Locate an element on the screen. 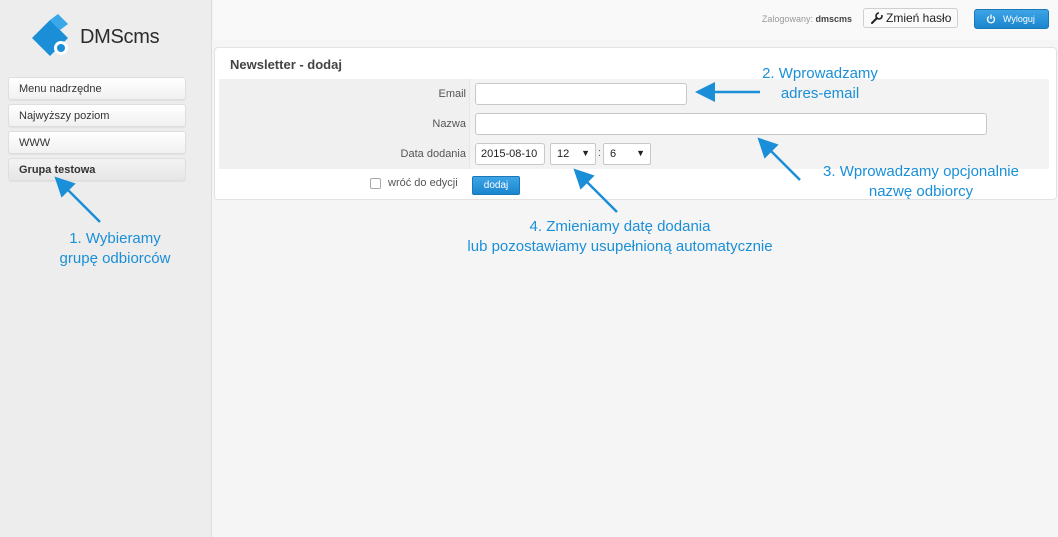  logo-text: DMScms is located at coordinates (120, 37).